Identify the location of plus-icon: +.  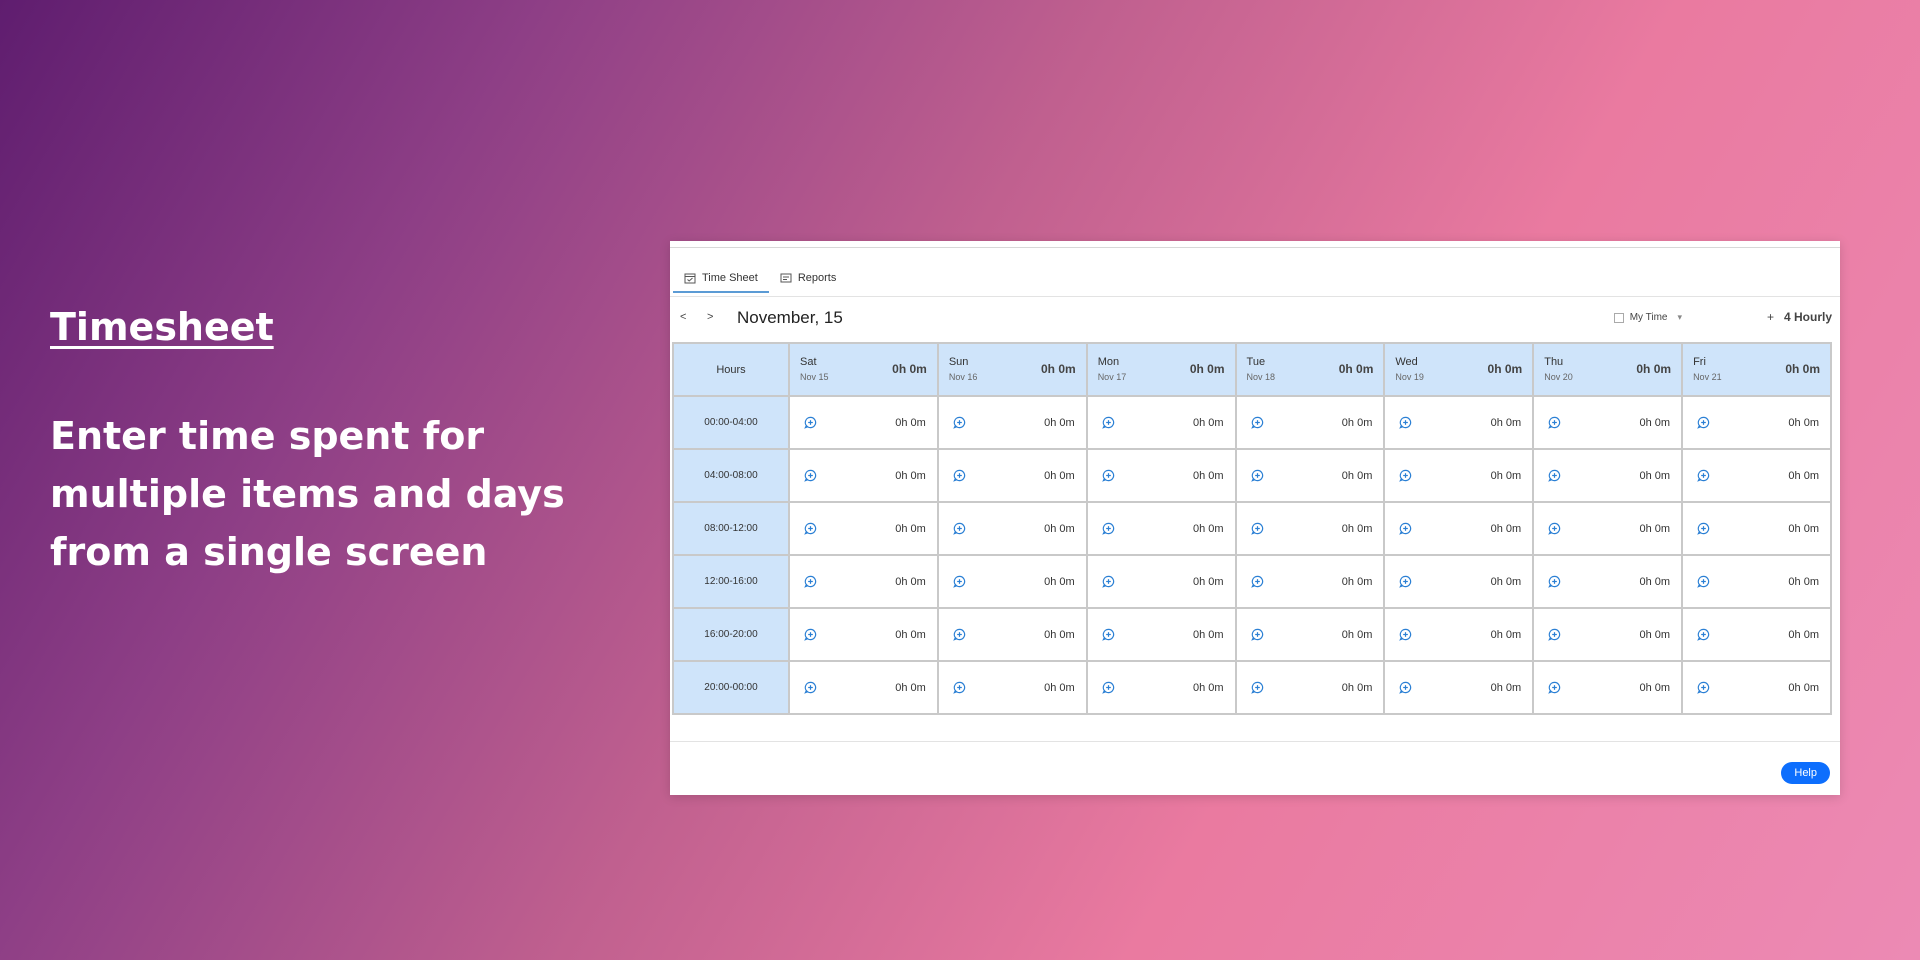
(1770, 317).